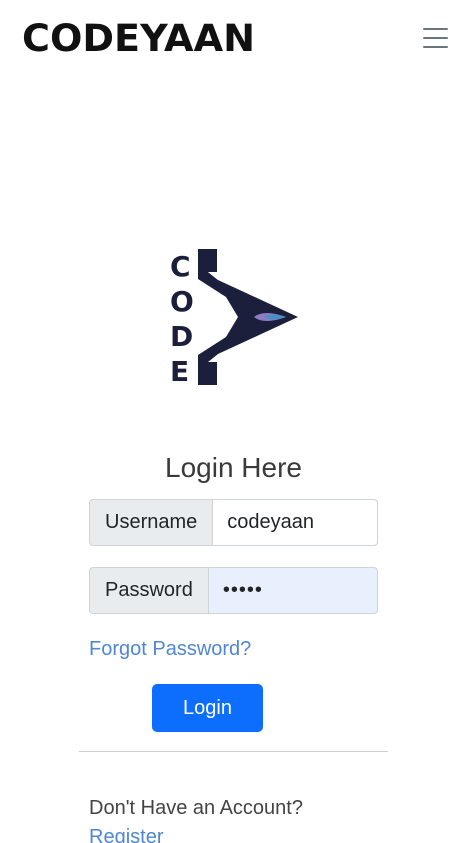 This screenshot has height=843, width=463. I want to click on username-input-group: Username, so click(233, 522).